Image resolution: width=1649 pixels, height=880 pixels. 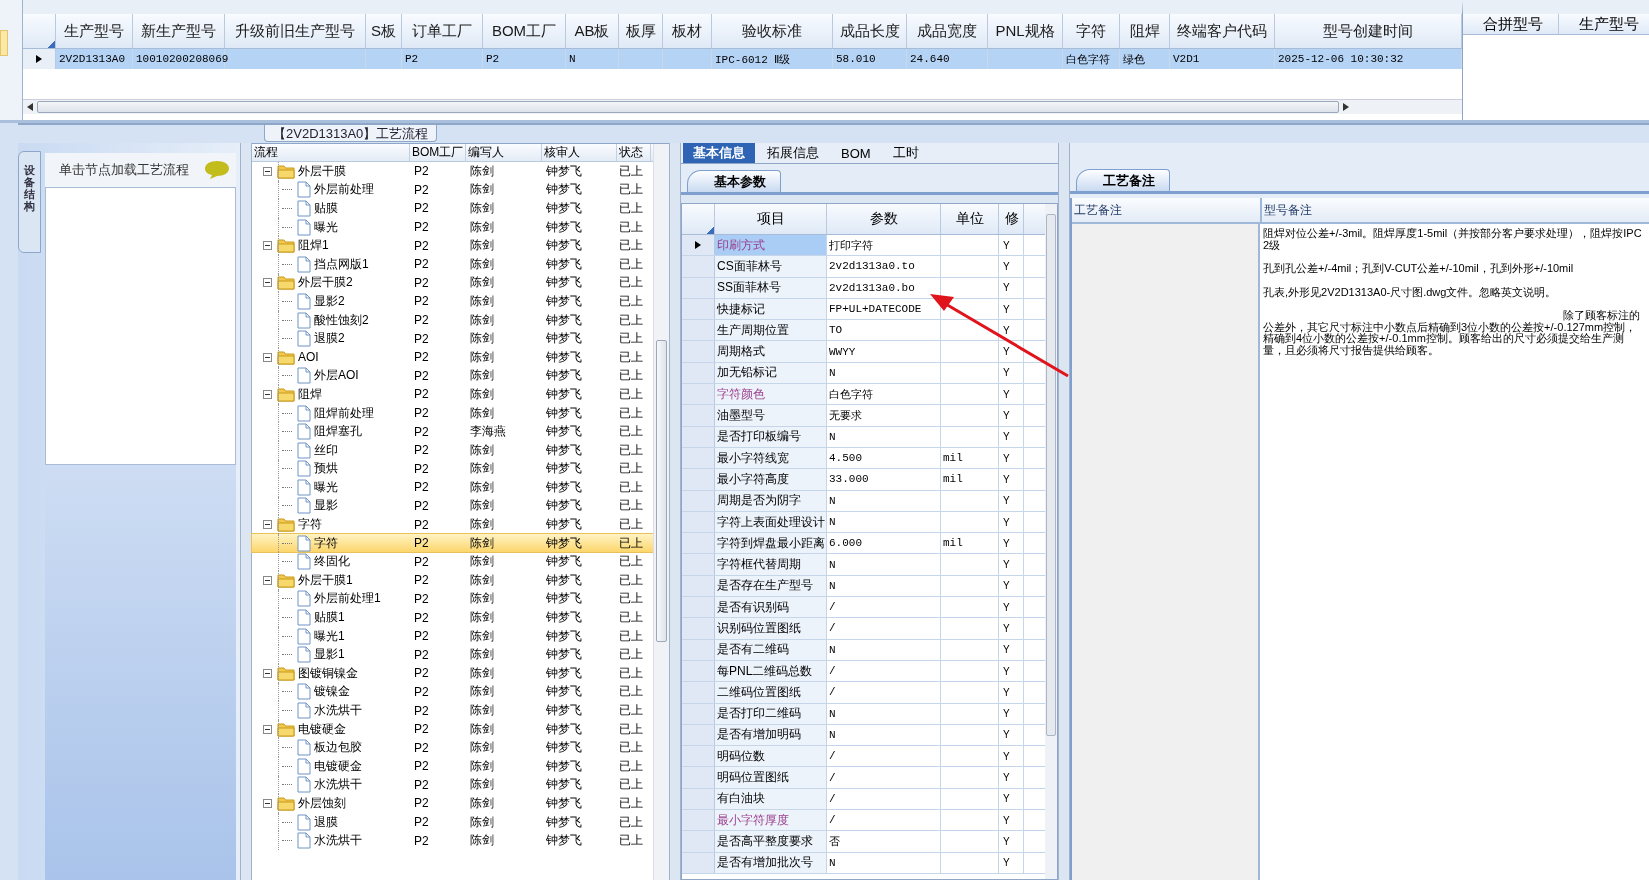 I want to click on column-header: PNL规格, so click(x=1025, y=31).